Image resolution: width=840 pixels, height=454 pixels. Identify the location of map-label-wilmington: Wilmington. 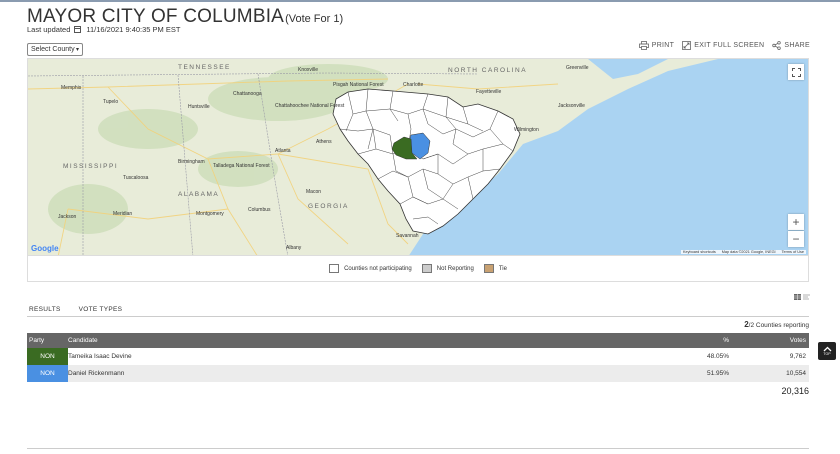
(526, 130).